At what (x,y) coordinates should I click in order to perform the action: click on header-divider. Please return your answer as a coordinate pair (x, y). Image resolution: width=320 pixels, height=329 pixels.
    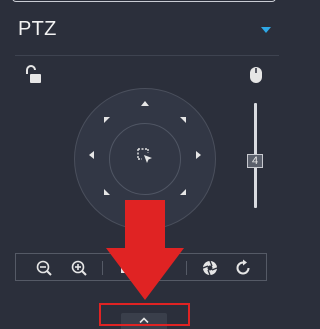
    Looking at the image, I should click on (147, 55).